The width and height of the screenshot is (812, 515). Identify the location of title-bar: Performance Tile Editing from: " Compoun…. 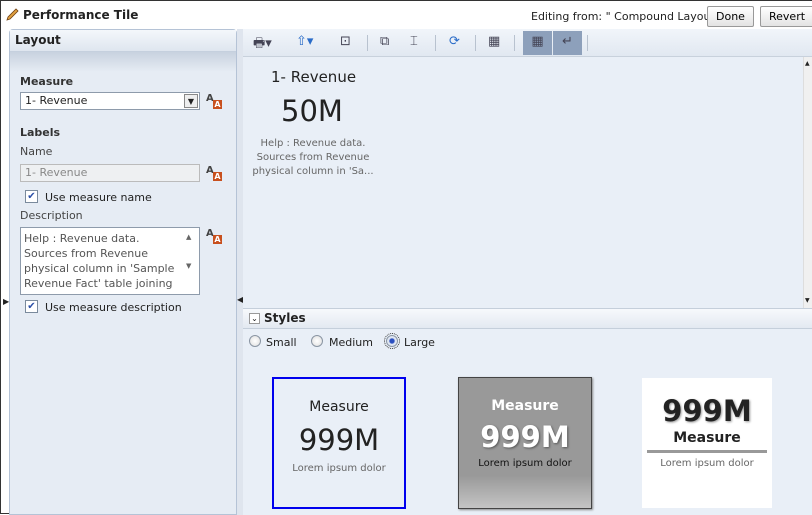
(406, 15).